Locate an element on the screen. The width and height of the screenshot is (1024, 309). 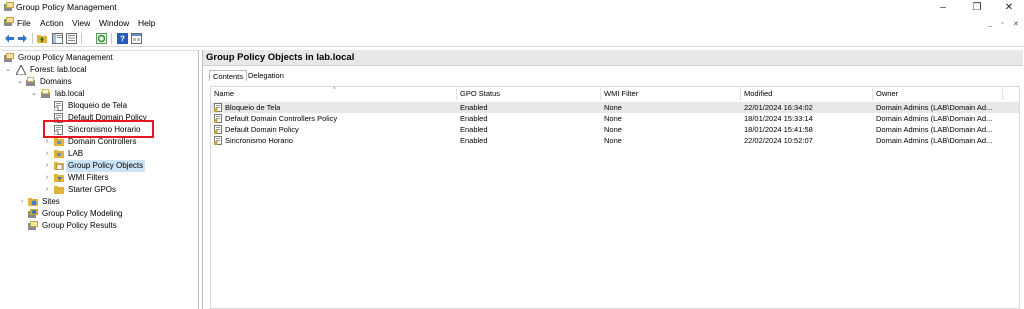
cell-modified: 22/01/2024 16:34:02 is located at coordinates (778, 107).